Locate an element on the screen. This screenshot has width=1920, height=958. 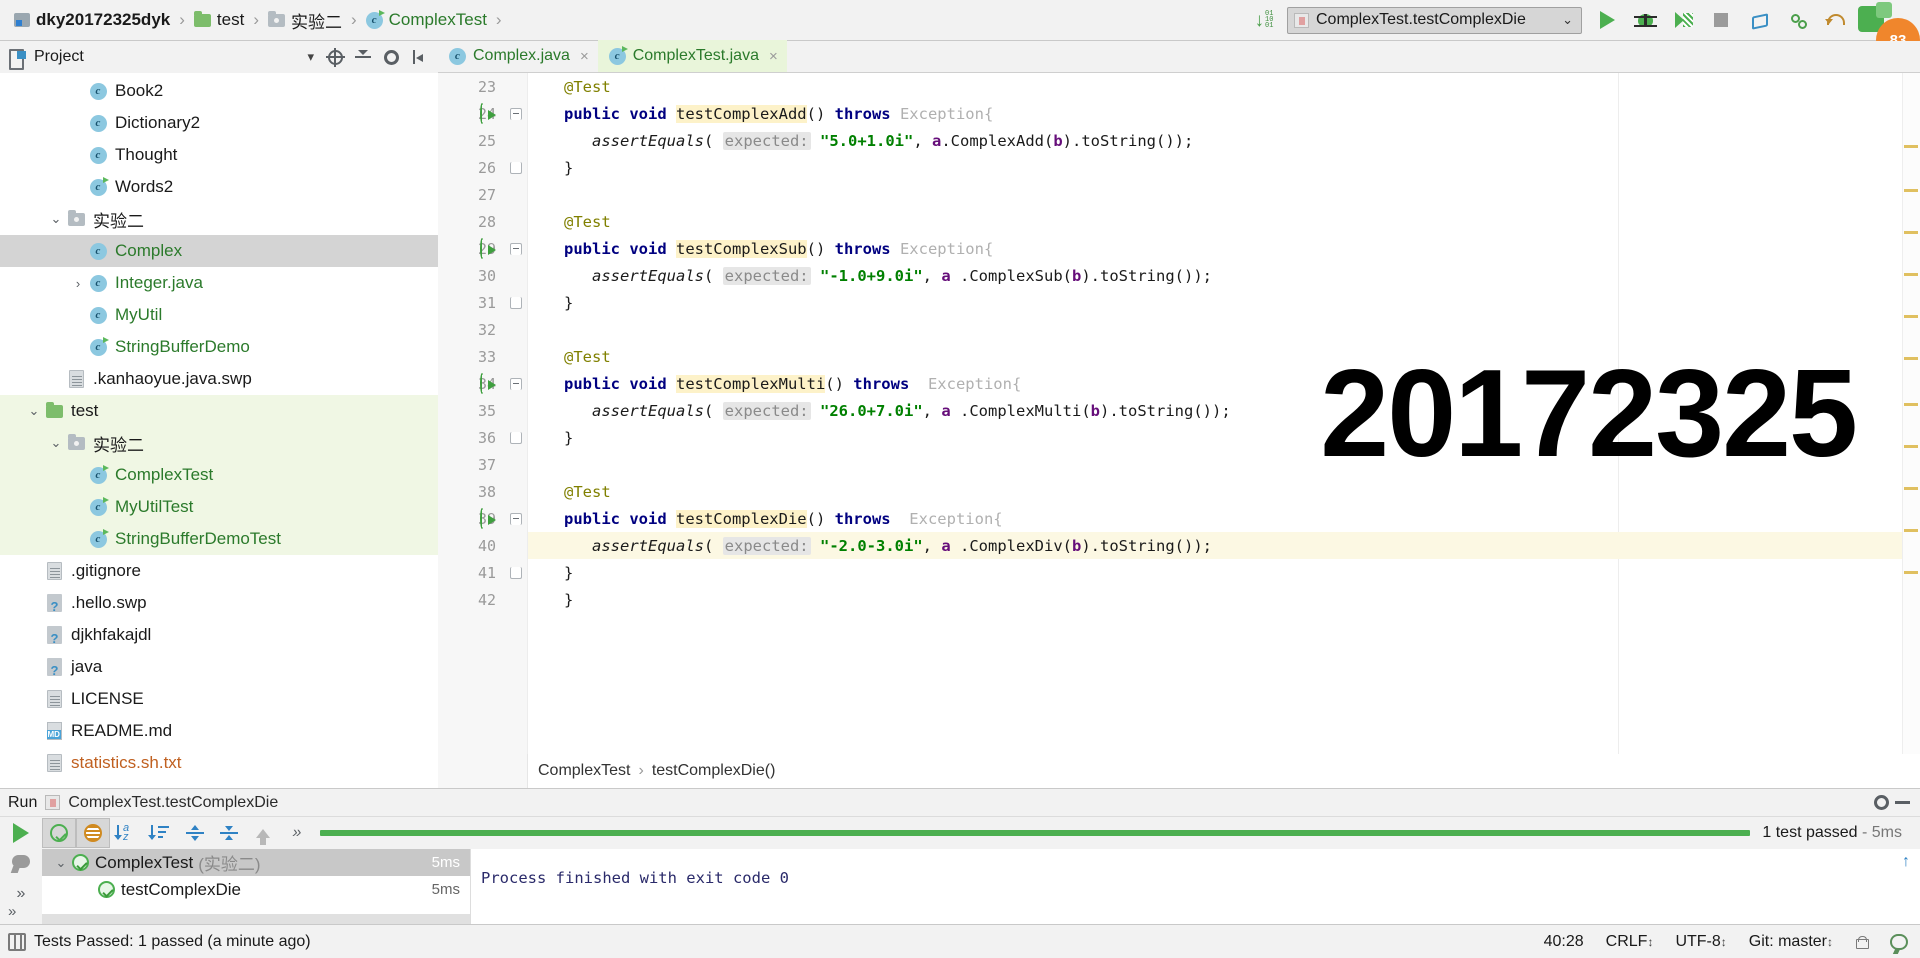
show-ignored-toggle is located at coordinates (93, 833).